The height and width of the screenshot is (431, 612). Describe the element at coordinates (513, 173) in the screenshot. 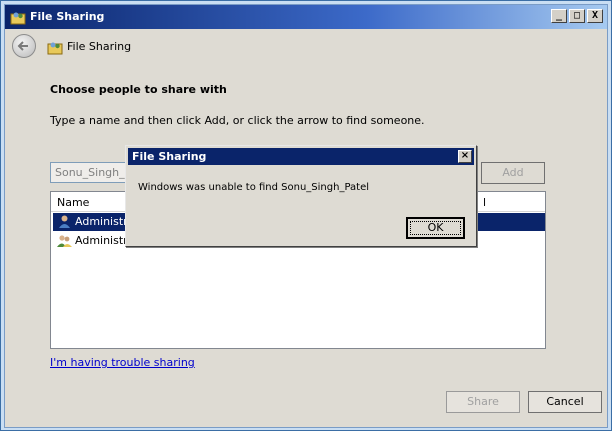

I see `add-button: Add` at that location.